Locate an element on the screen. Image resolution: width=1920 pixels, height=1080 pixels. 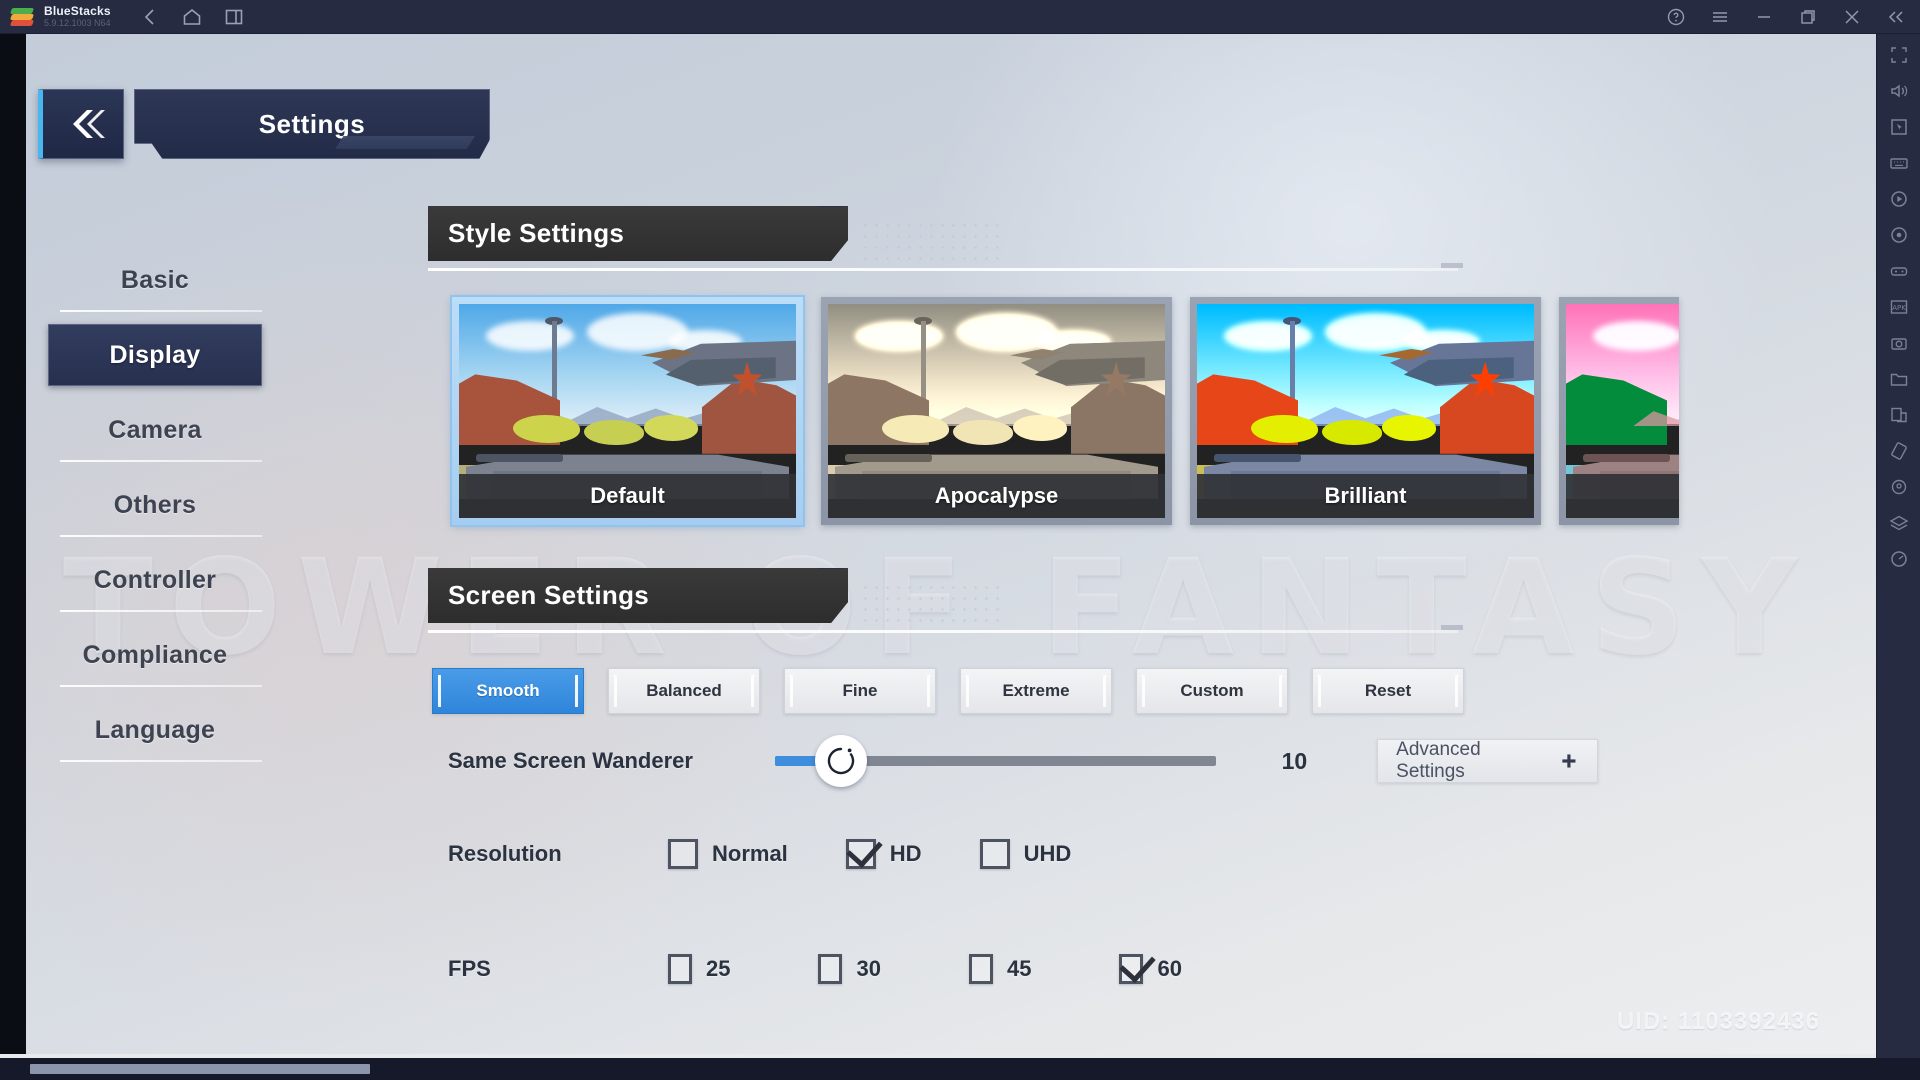
style-card-apocalypse: Apocalypse is located at coordinates (996, 411).